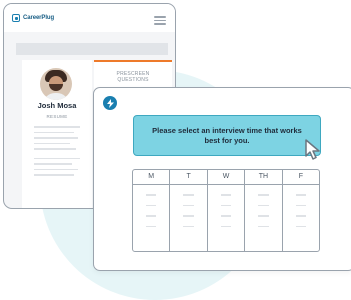 The width and height of the screenshot is (351, 300). I want to click on profile-name: Josh Mosa, so click(57, 105).